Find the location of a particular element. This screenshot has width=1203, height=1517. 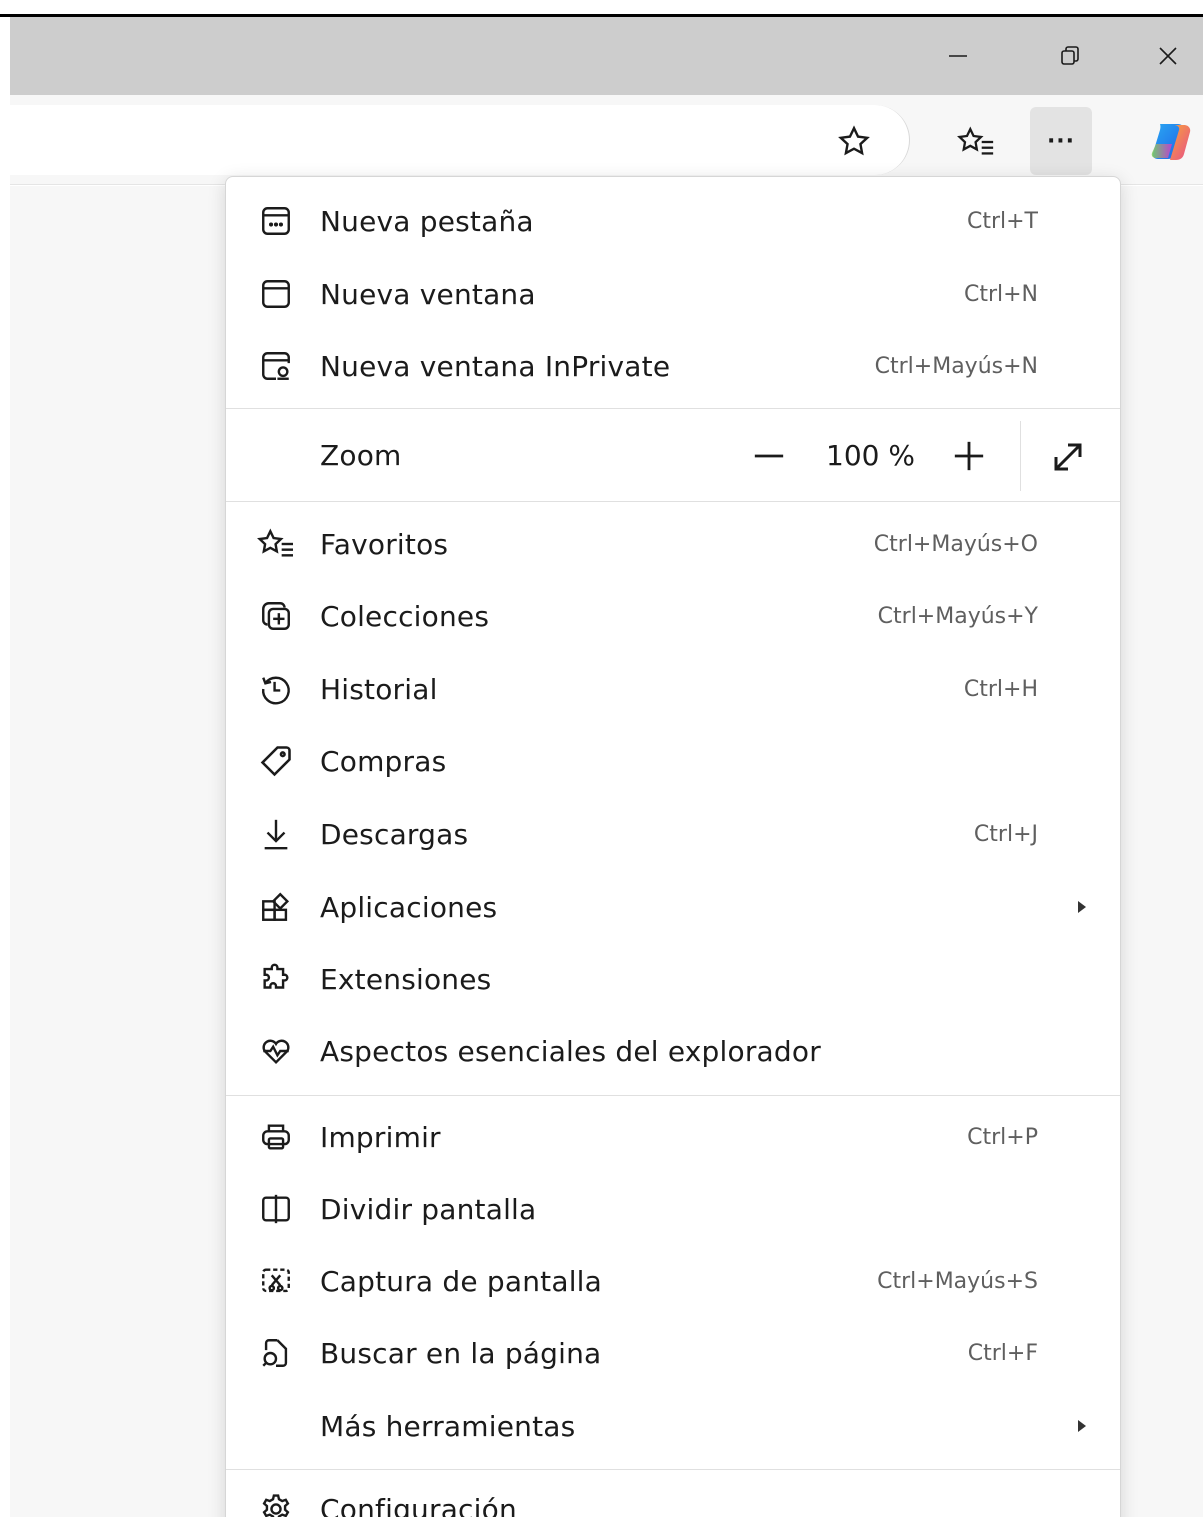

plus-icon is located at coordinates (969, 456).